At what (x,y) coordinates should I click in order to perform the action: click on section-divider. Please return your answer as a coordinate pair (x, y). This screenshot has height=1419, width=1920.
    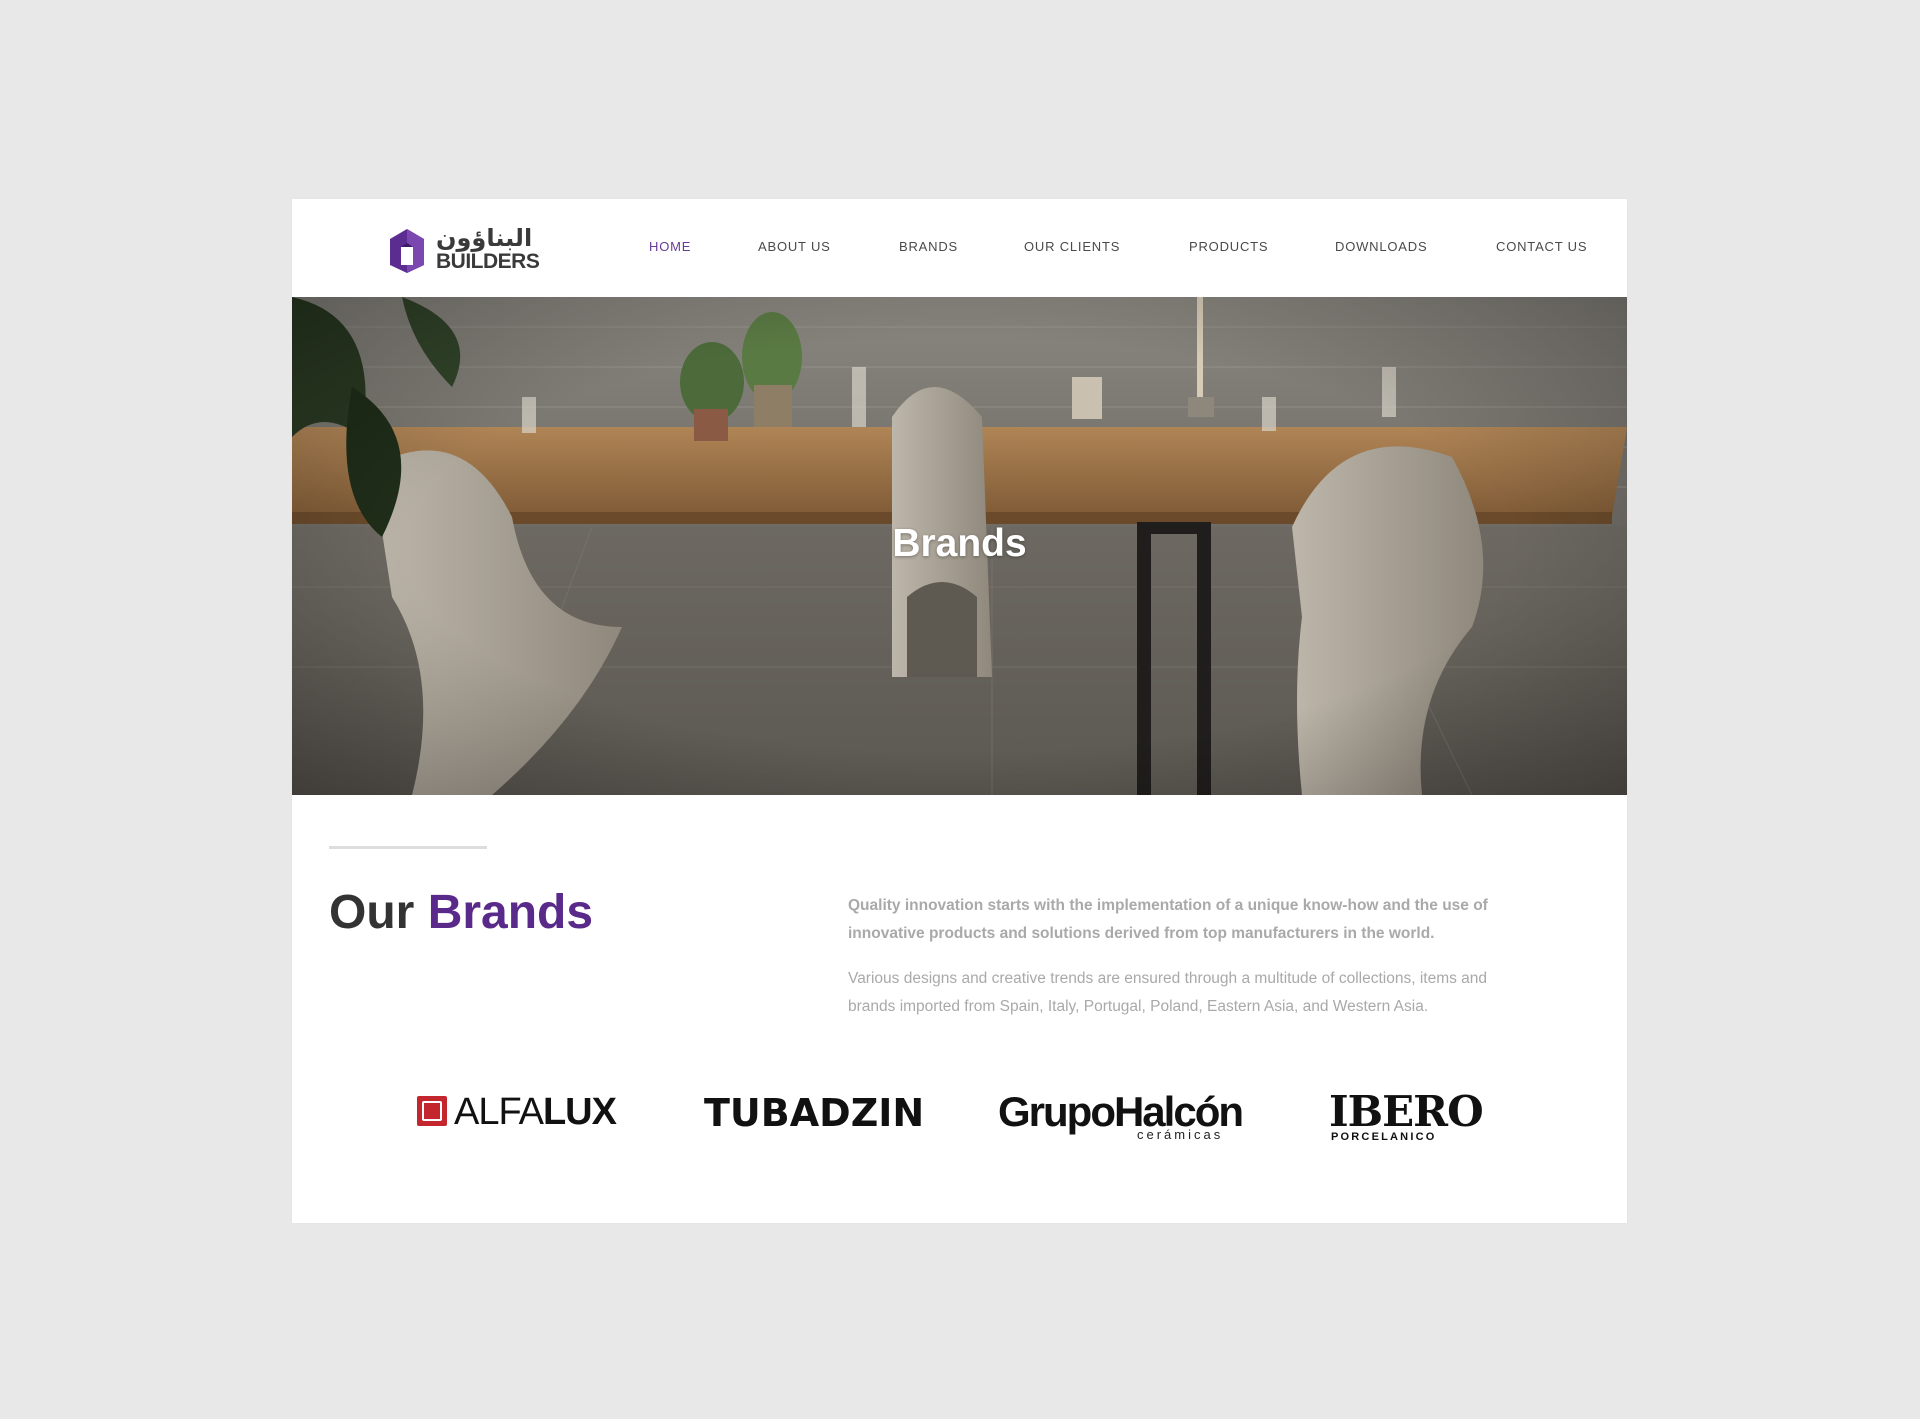
    Looking at the image, I should click on (408, 847).